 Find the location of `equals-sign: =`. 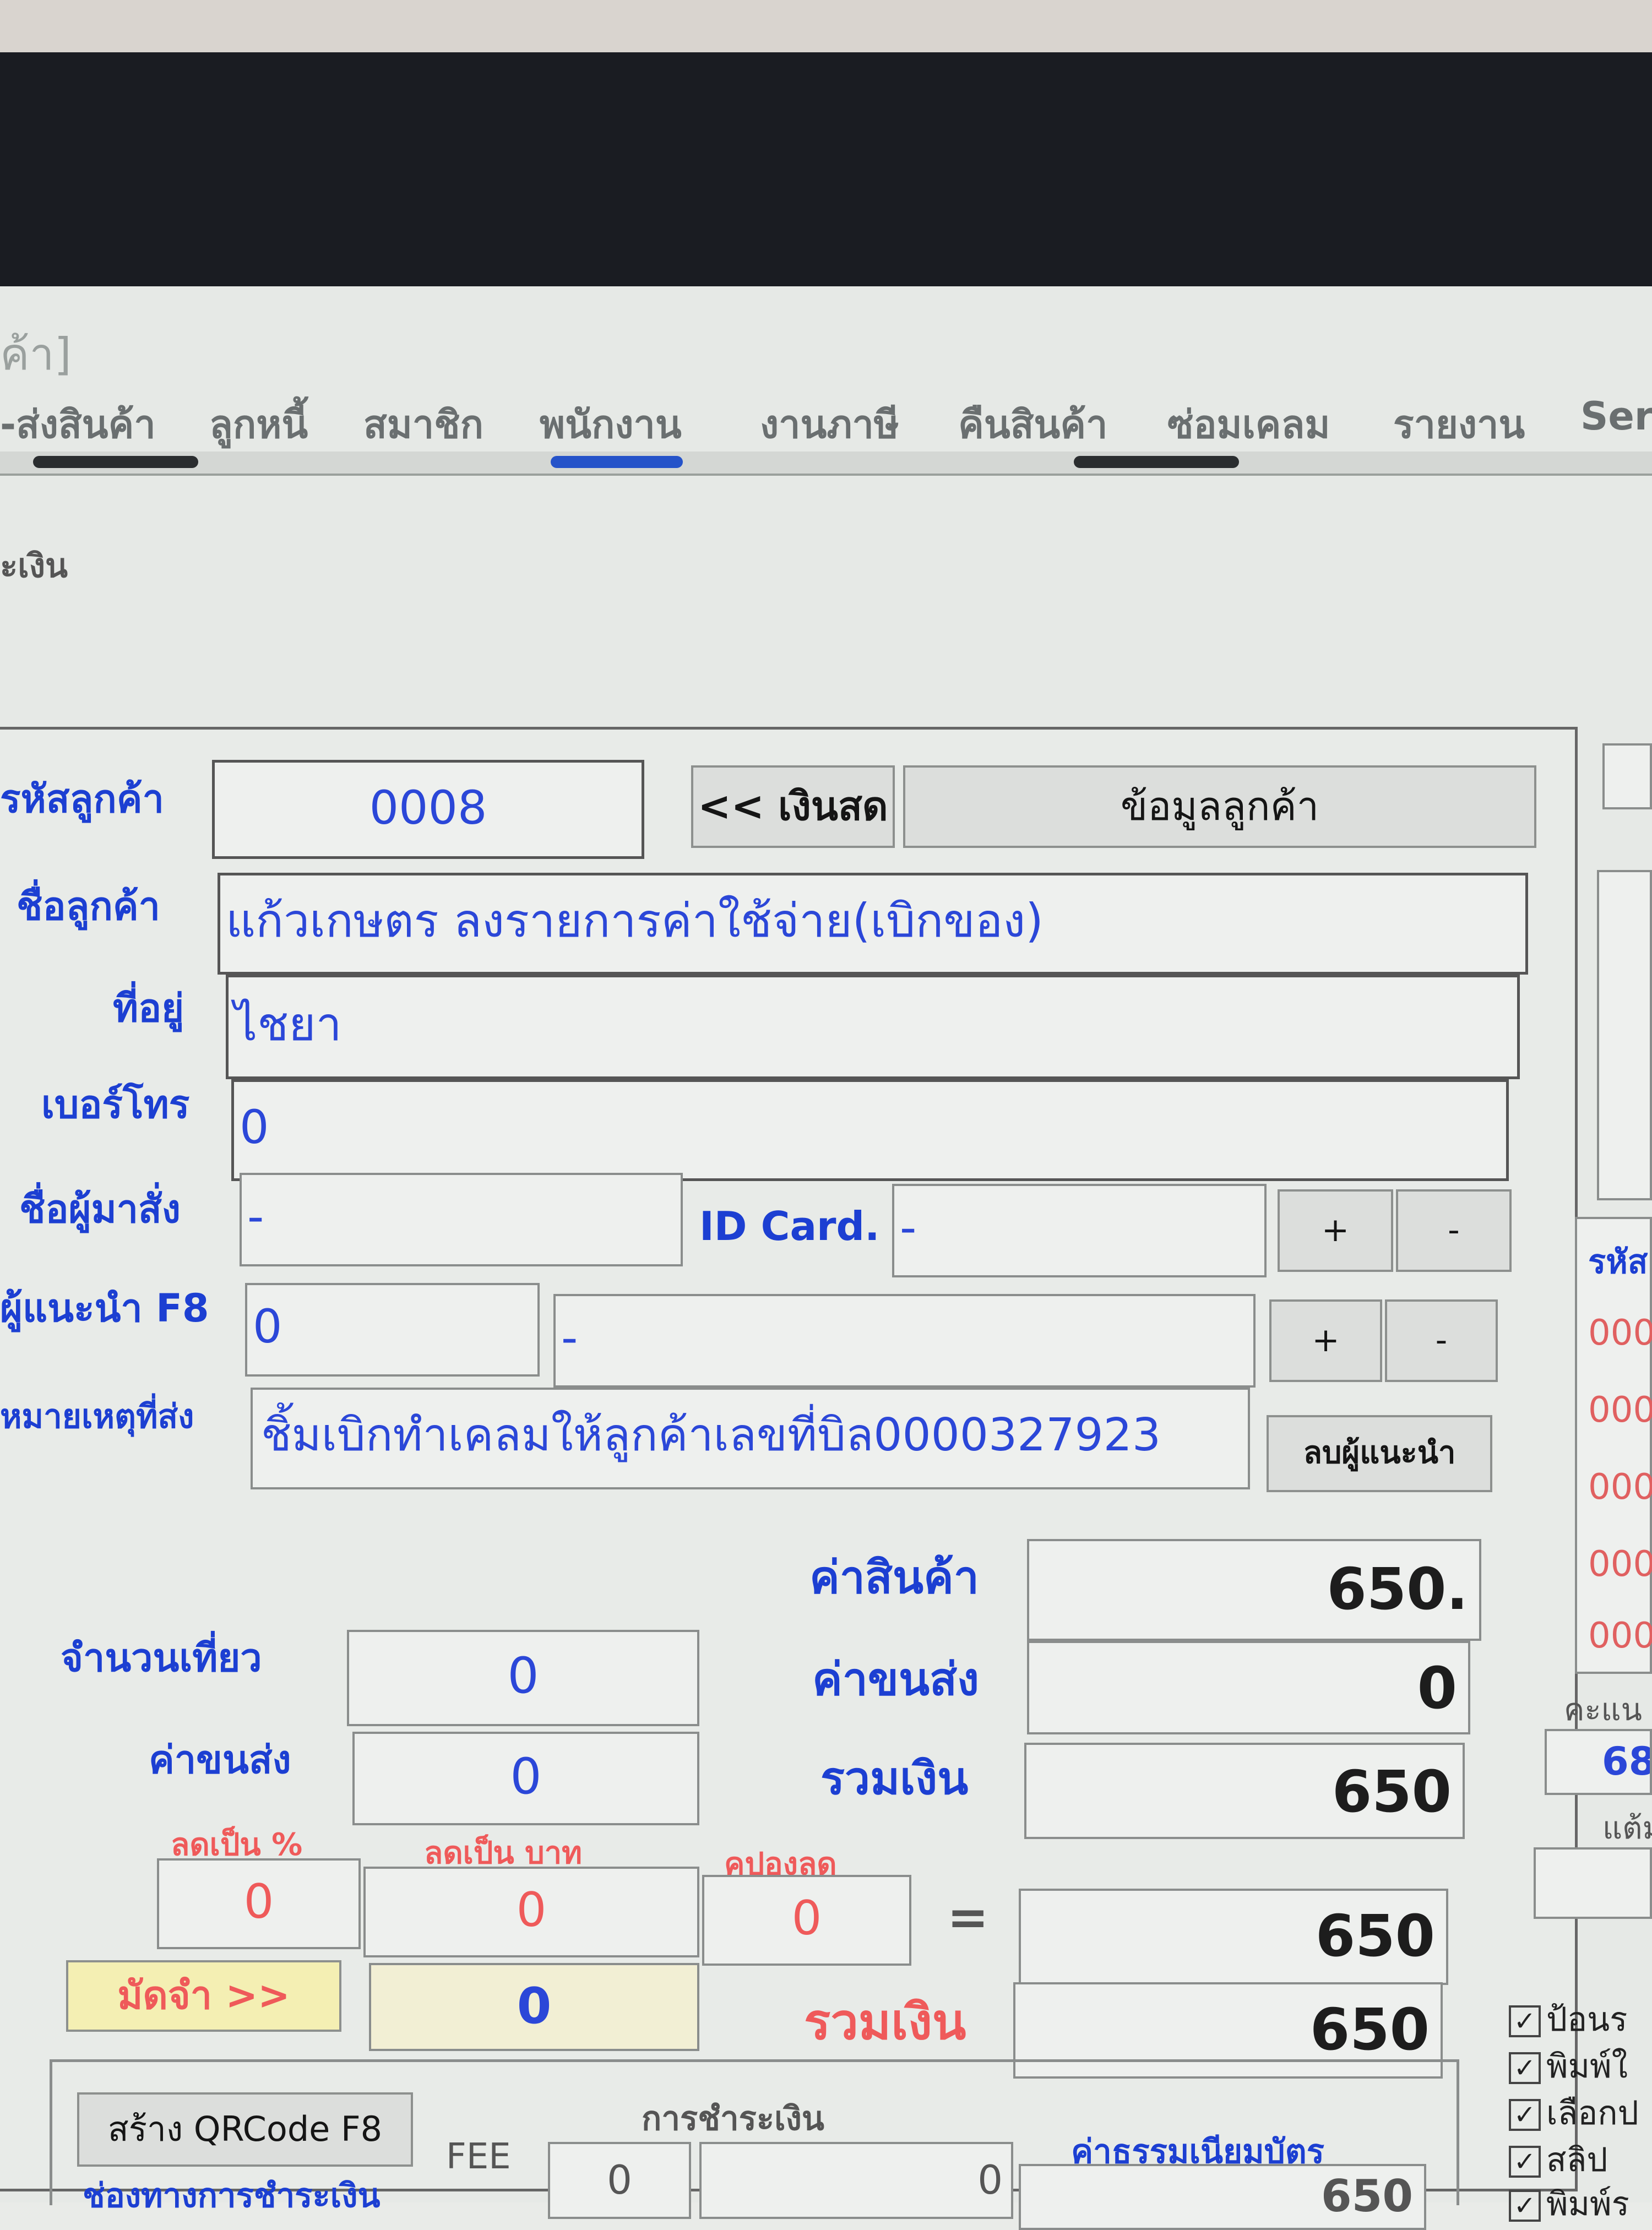

equals-sign: = is located at coordinates (968, 1917).